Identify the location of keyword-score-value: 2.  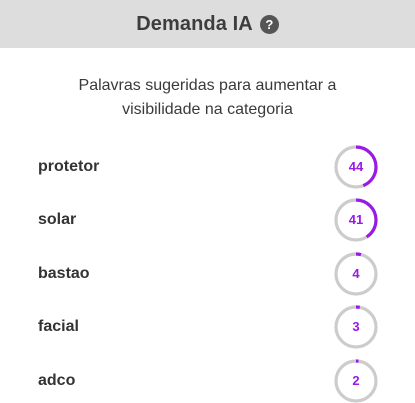
(356, 380).